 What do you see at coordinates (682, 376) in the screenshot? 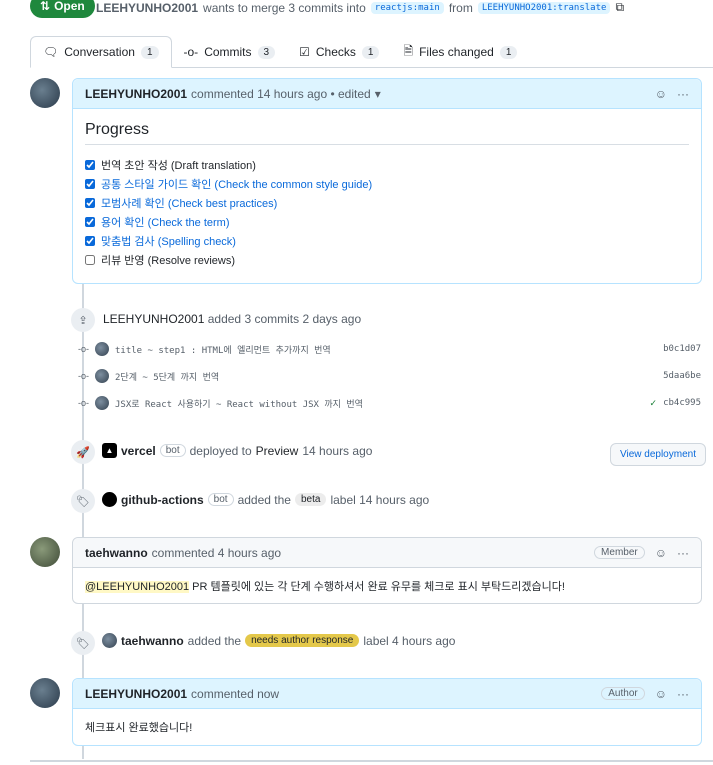
I see `commit-sha: 5daa6be` at bounding box center [682, 376].